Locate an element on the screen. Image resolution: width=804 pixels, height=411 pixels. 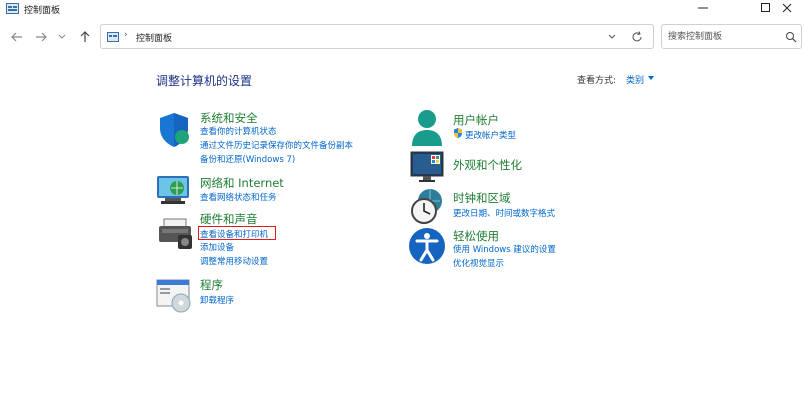
search-icon is located at coordinates (791, 37).